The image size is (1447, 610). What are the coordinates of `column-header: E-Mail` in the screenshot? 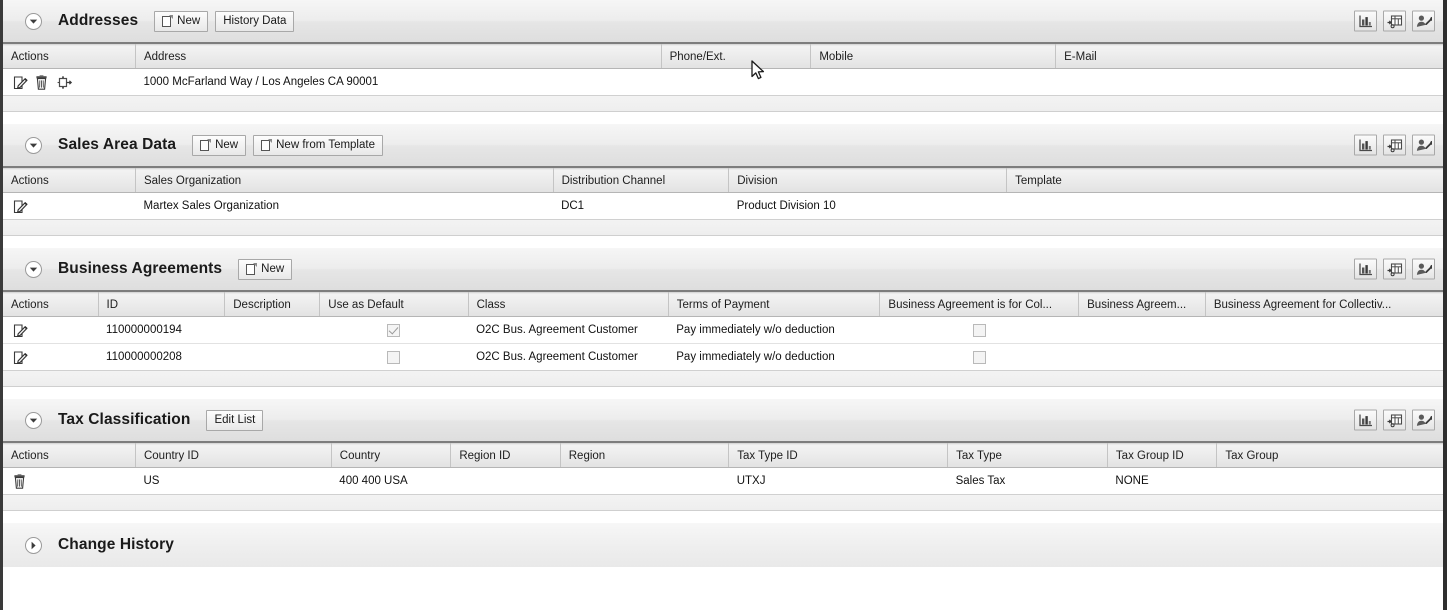 It's located at (1249, 56).